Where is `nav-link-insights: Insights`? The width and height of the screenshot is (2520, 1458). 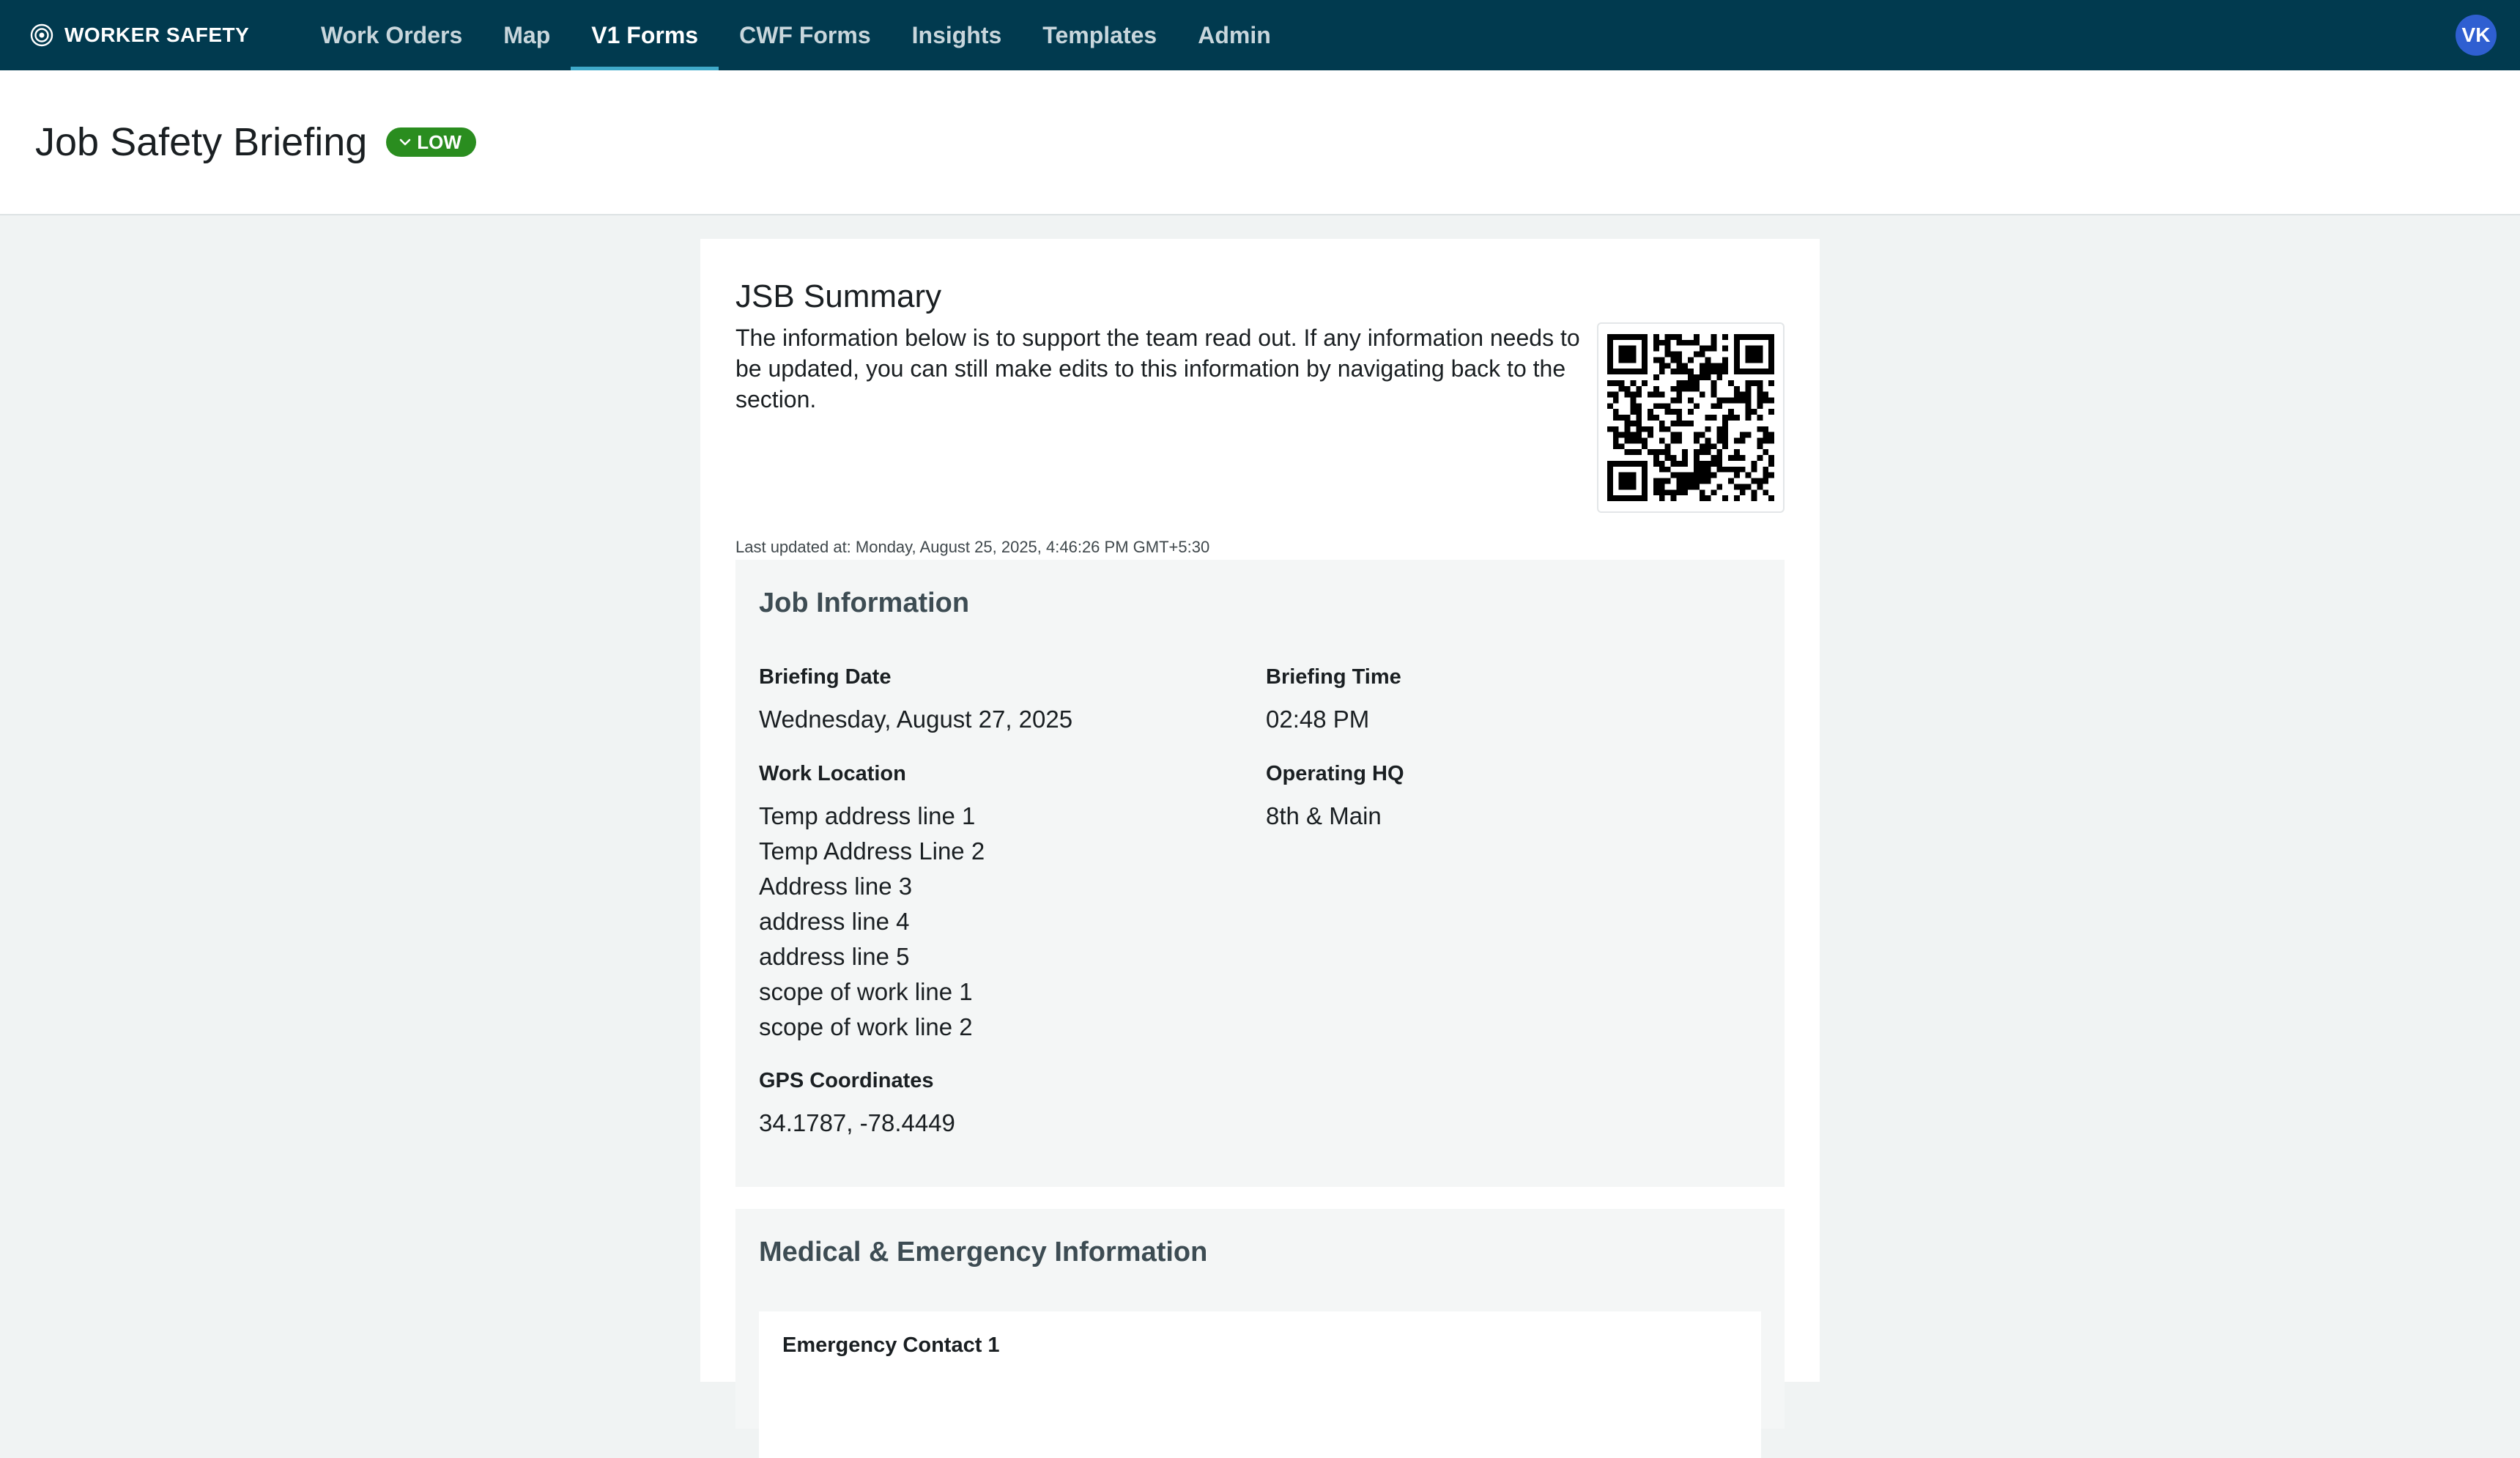 nav-link-insights: Insights is located at coordinates (957, 35).